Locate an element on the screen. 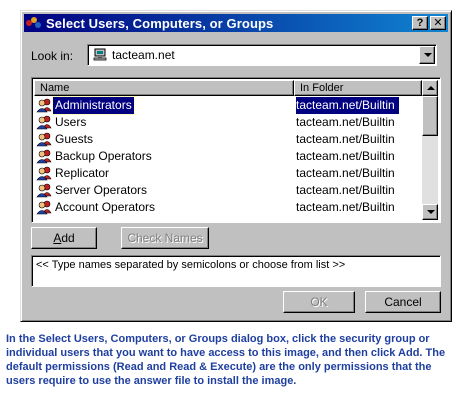  list-header: Name In Folder is located at coordinates (228, 88).